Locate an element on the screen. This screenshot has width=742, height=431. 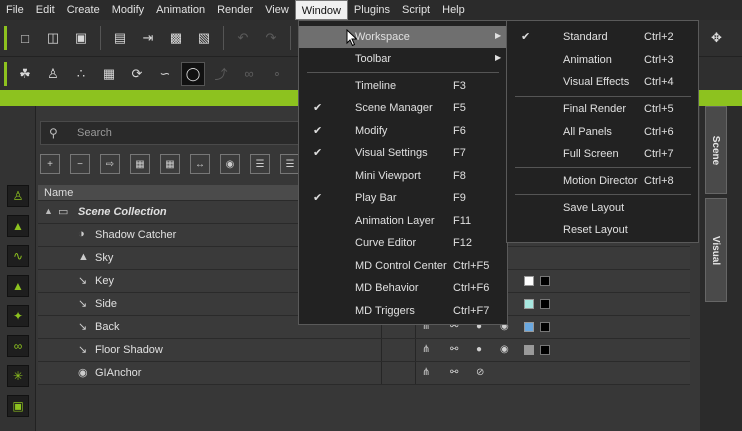
column-divider is located at coordinates (415, 373).